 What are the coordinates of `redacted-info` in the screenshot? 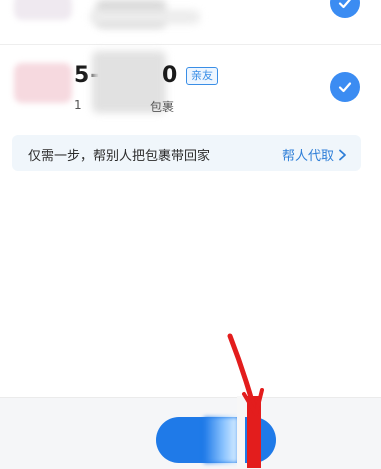 It's located at (145, 17).